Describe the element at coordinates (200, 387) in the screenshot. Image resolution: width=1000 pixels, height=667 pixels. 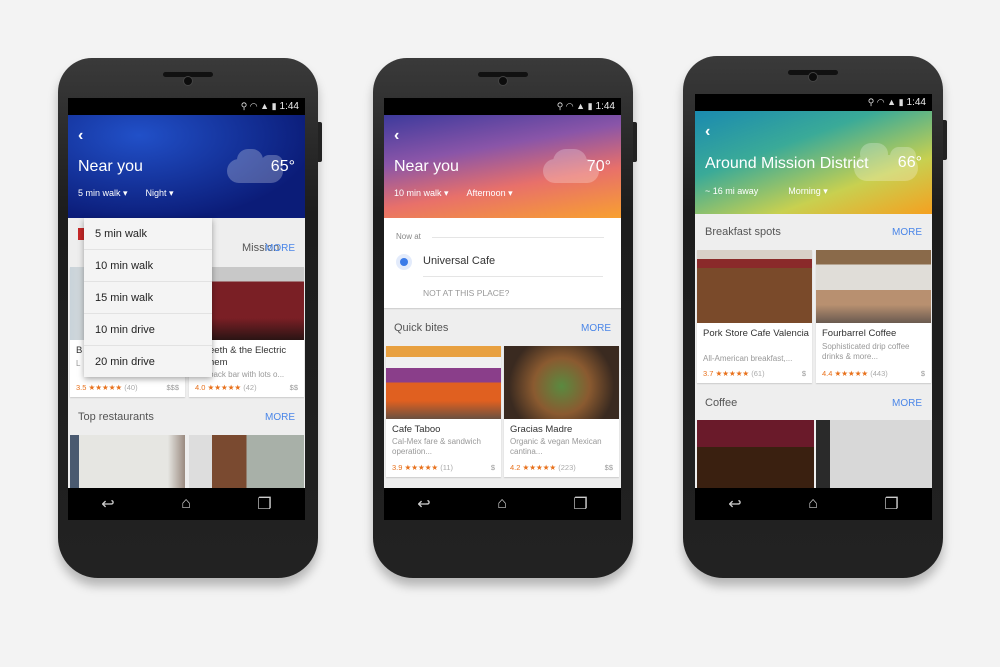
I see `rating-value: 4.0` at that location.